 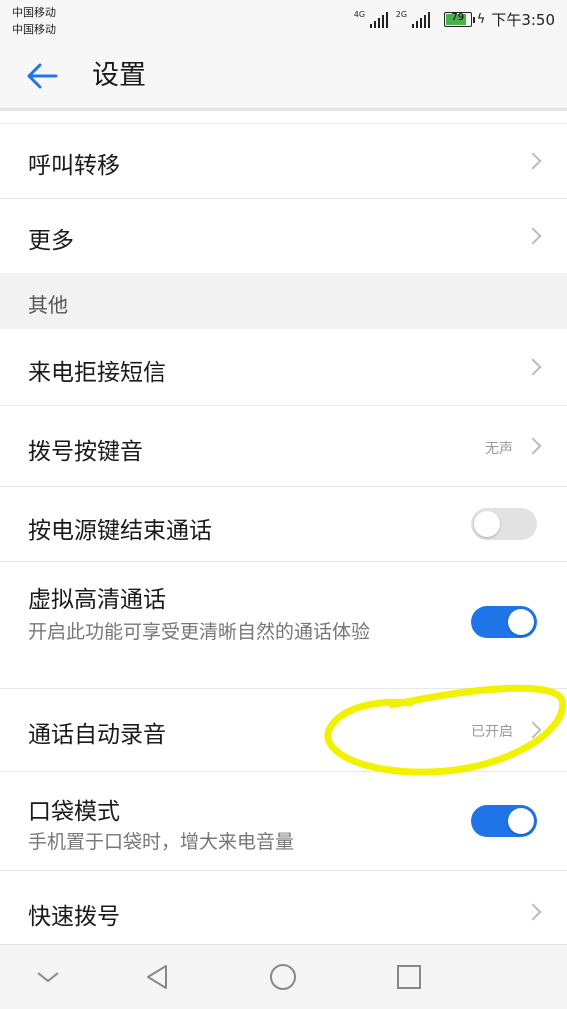 I want to click on row-value: 已开启, so click(x=492, y=732).